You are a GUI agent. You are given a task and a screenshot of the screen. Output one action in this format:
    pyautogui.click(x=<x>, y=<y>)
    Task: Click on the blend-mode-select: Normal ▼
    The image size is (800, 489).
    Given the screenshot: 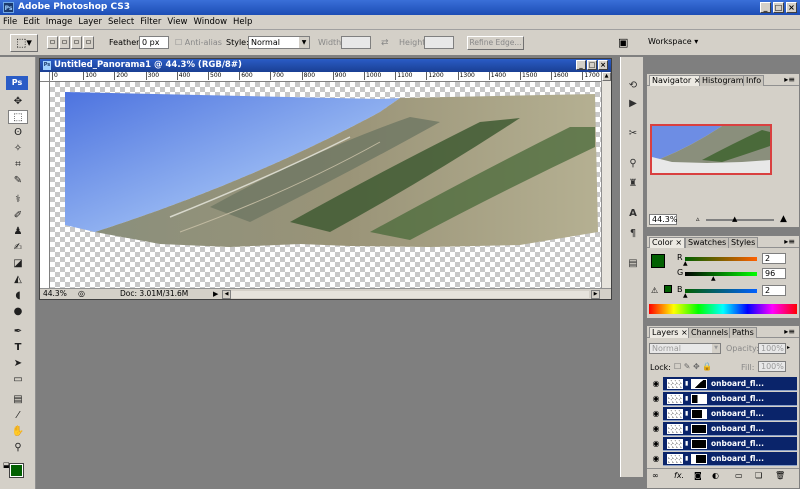 What is the action you would take?
    pyautogui.click(x=685, y=348)
    